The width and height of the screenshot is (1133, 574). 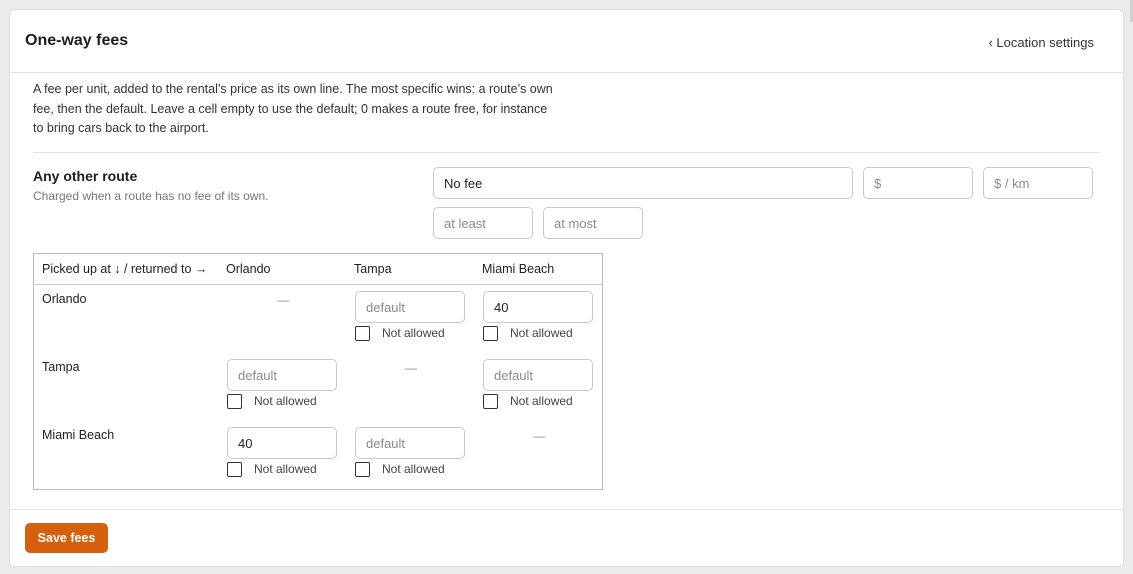 I want to click on section-divider, so click(x=566, y=152).